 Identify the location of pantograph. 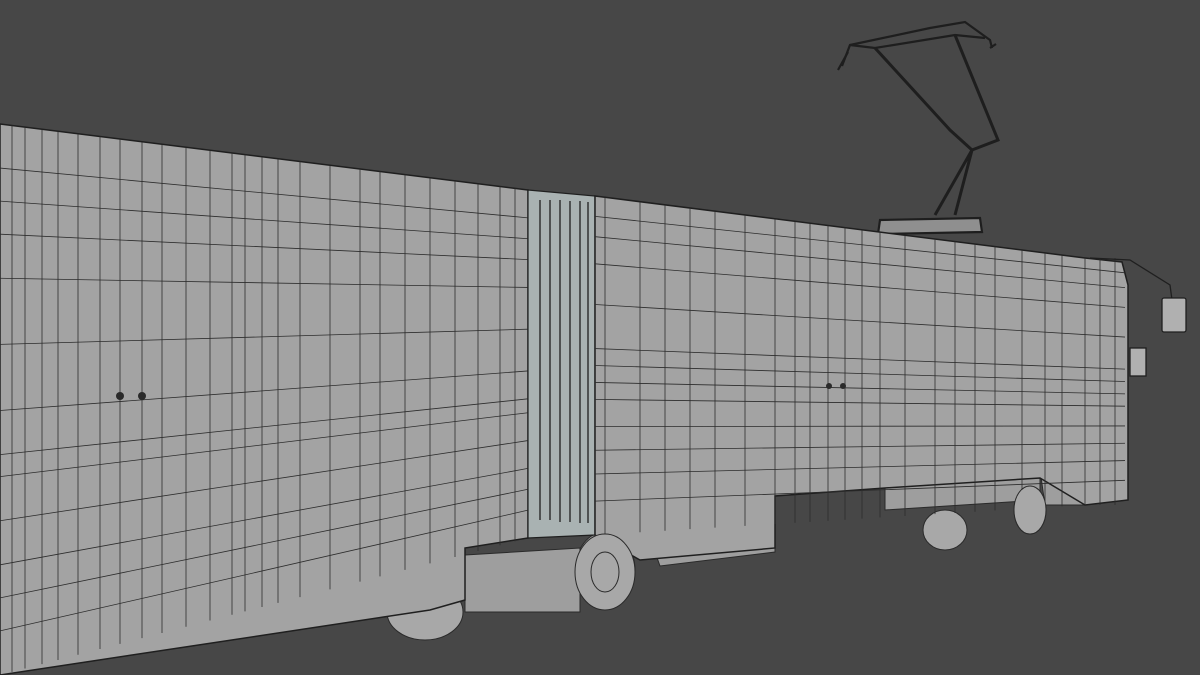
(918, 128).